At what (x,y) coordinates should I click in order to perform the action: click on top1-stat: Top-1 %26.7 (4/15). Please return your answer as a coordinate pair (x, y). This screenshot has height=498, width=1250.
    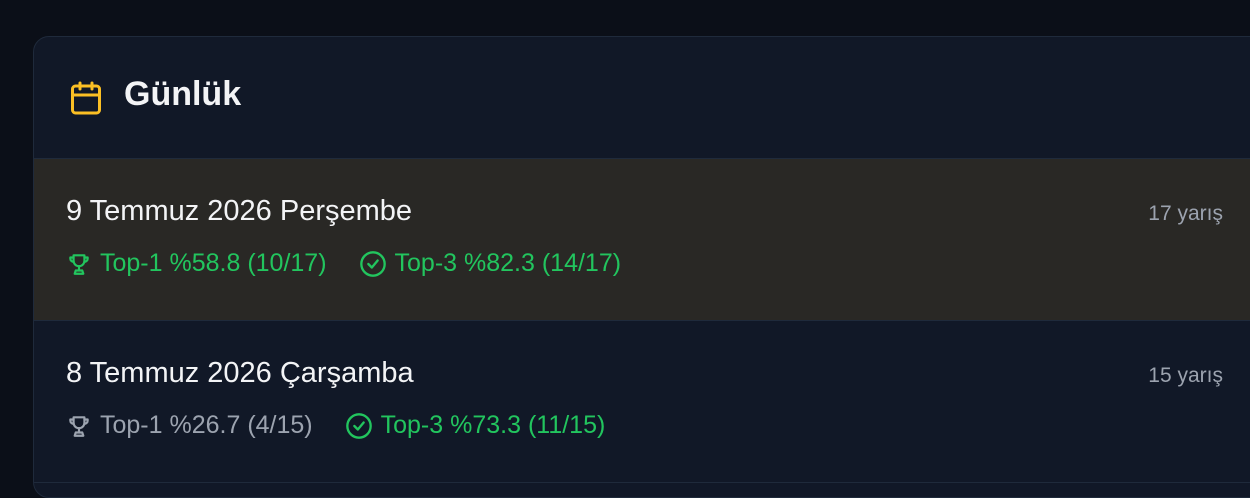
    Looking at the image, I should click on (189, 425).